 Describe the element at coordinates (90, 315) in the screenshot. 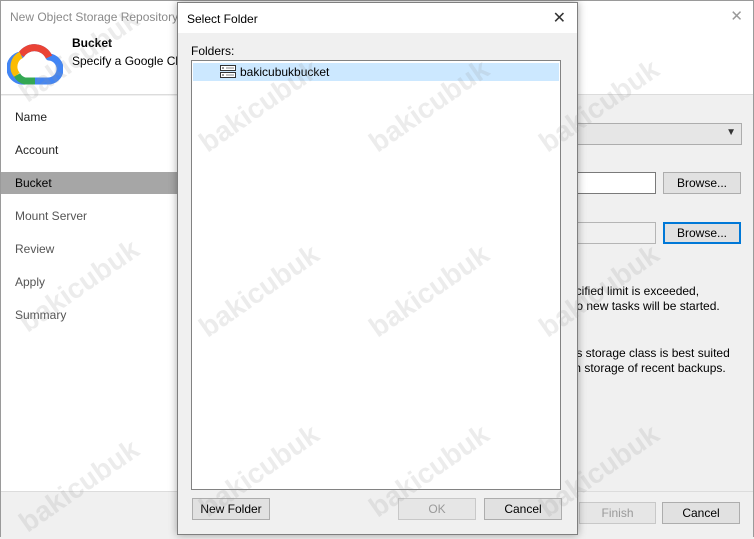

I see `nav-item-summary: Summary` at that location.